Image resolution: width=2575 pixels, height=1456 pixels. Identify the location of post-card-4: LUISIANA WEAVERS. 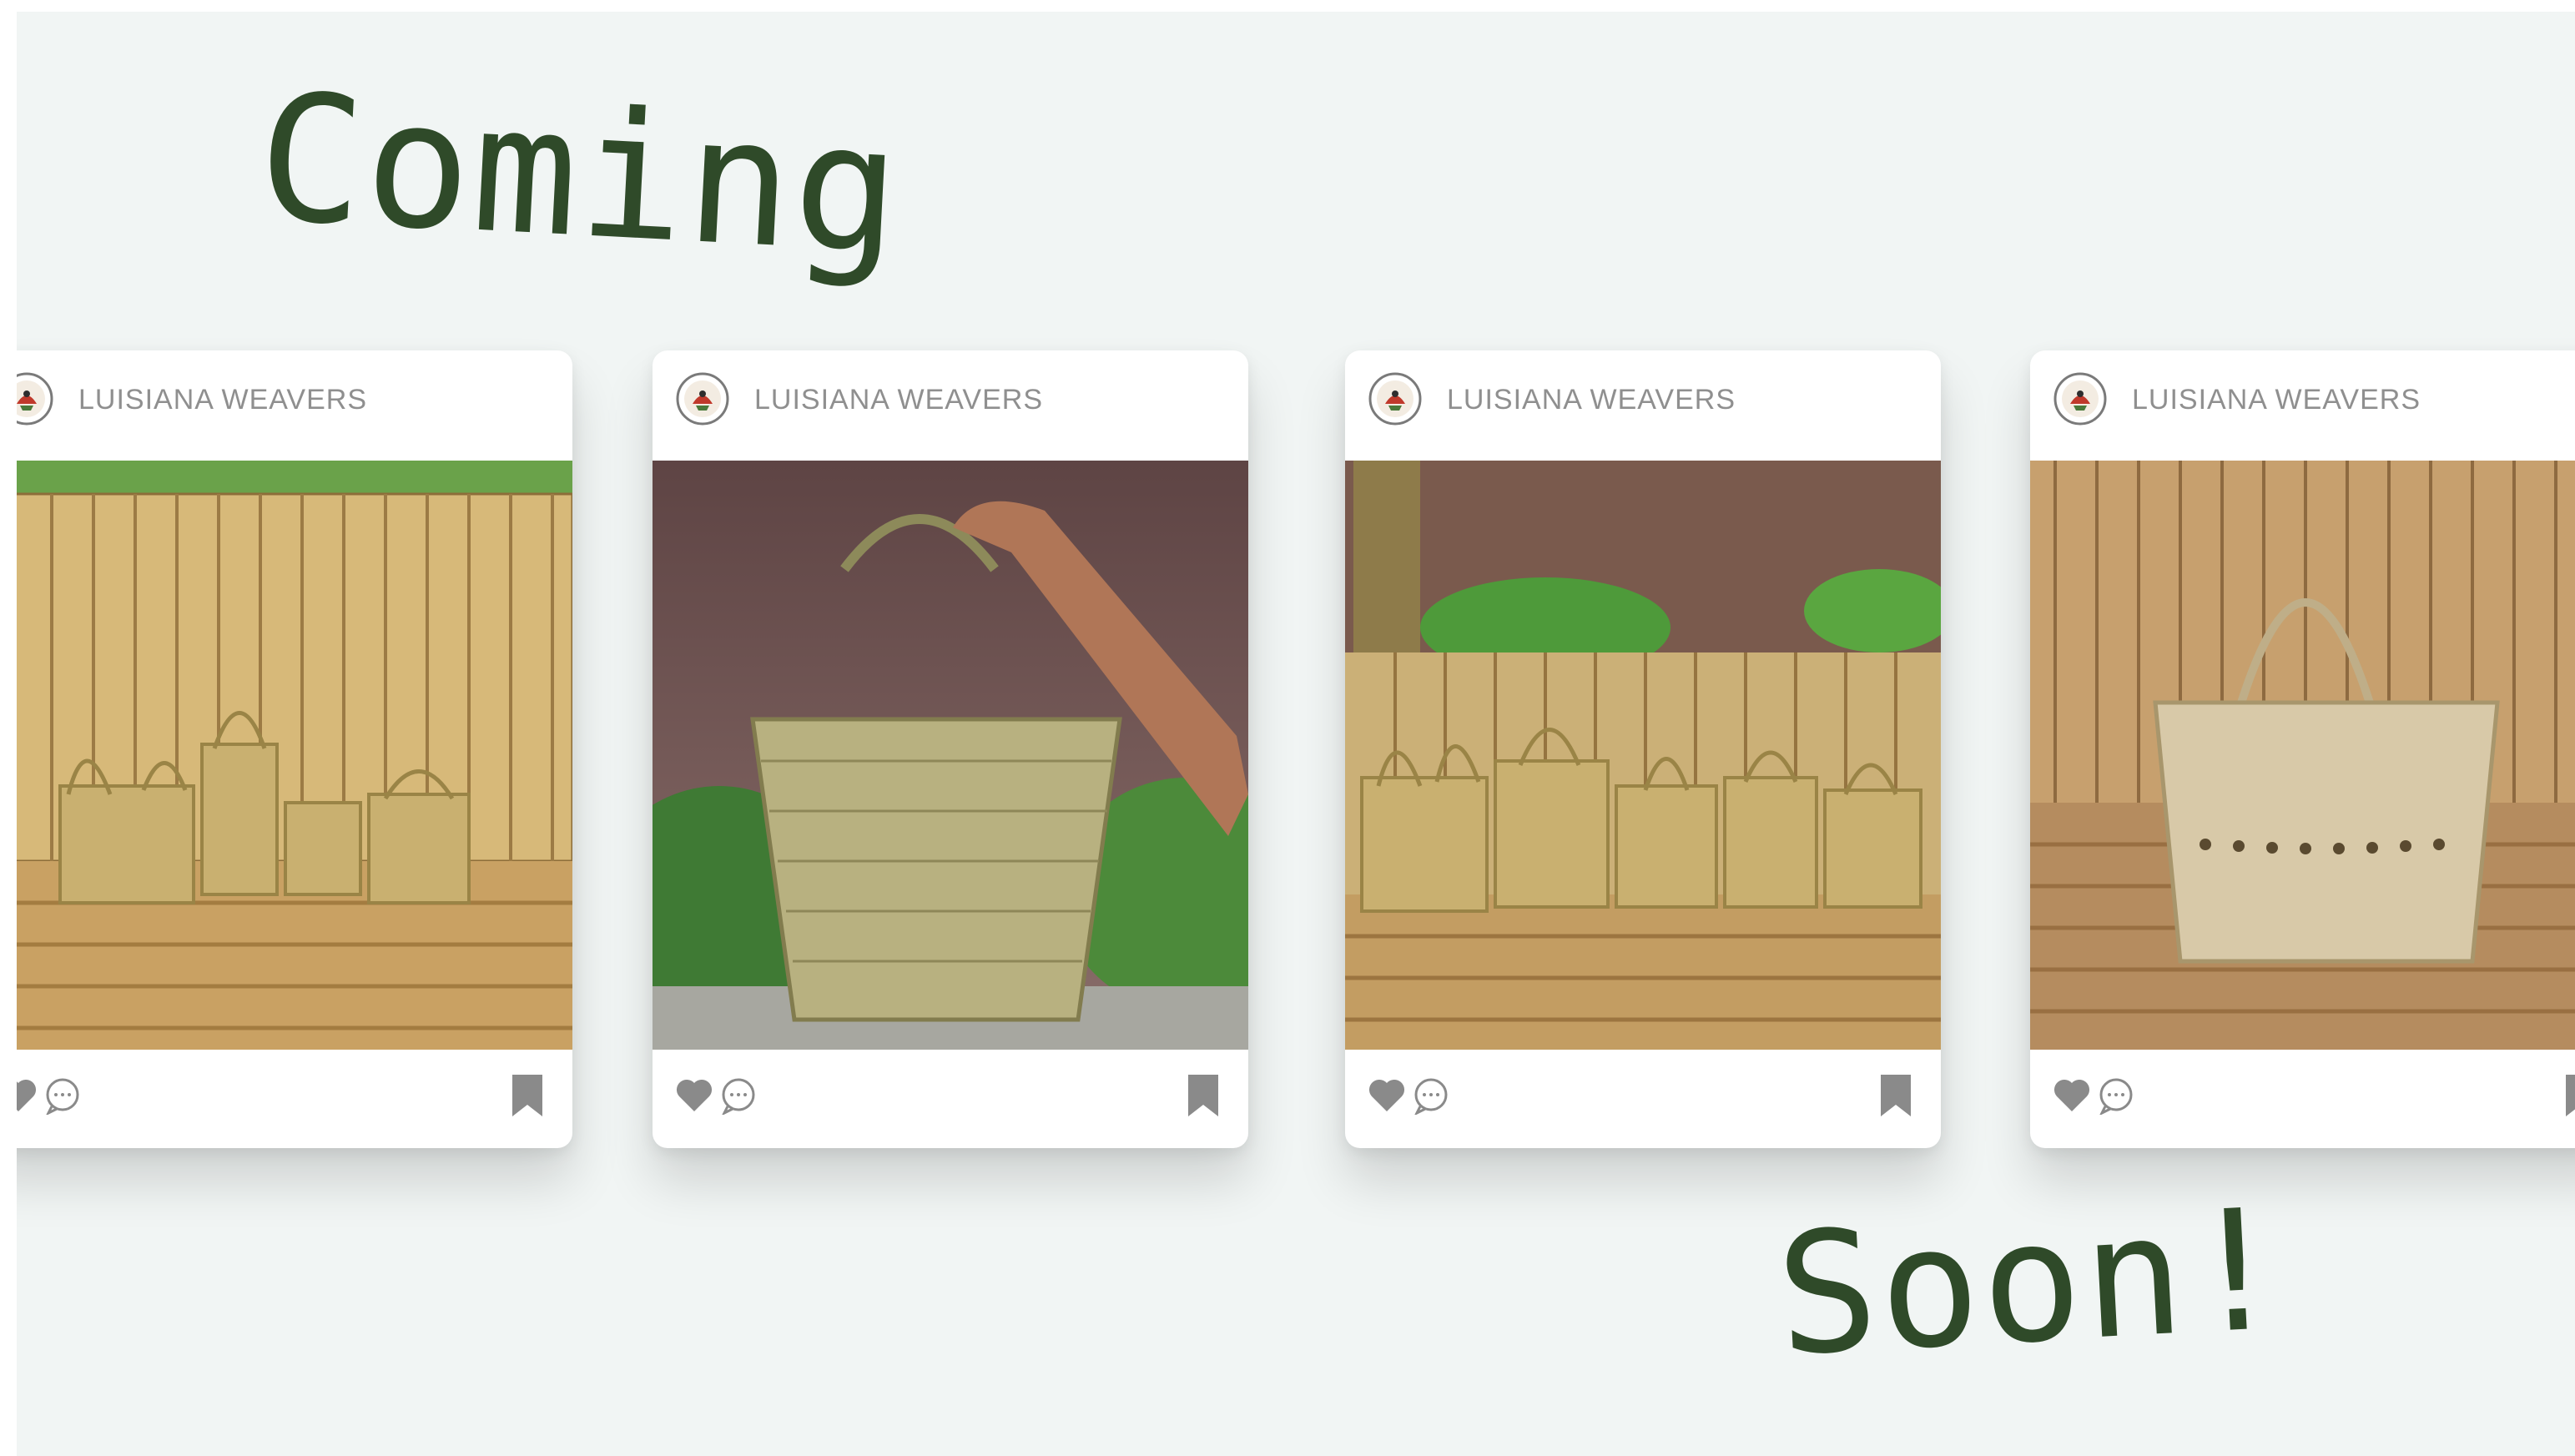
(2303, 749).